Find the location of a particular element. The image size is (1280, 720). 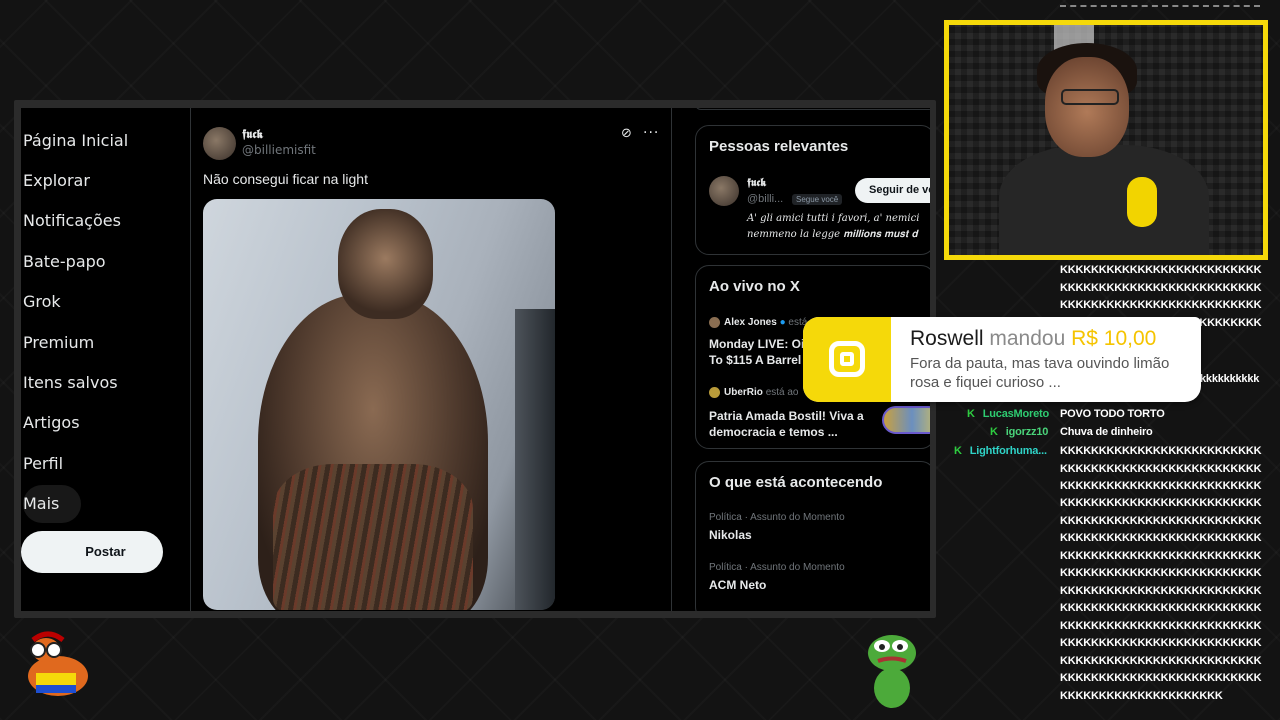

post-button: Postar is located at coordinates (92, 552).